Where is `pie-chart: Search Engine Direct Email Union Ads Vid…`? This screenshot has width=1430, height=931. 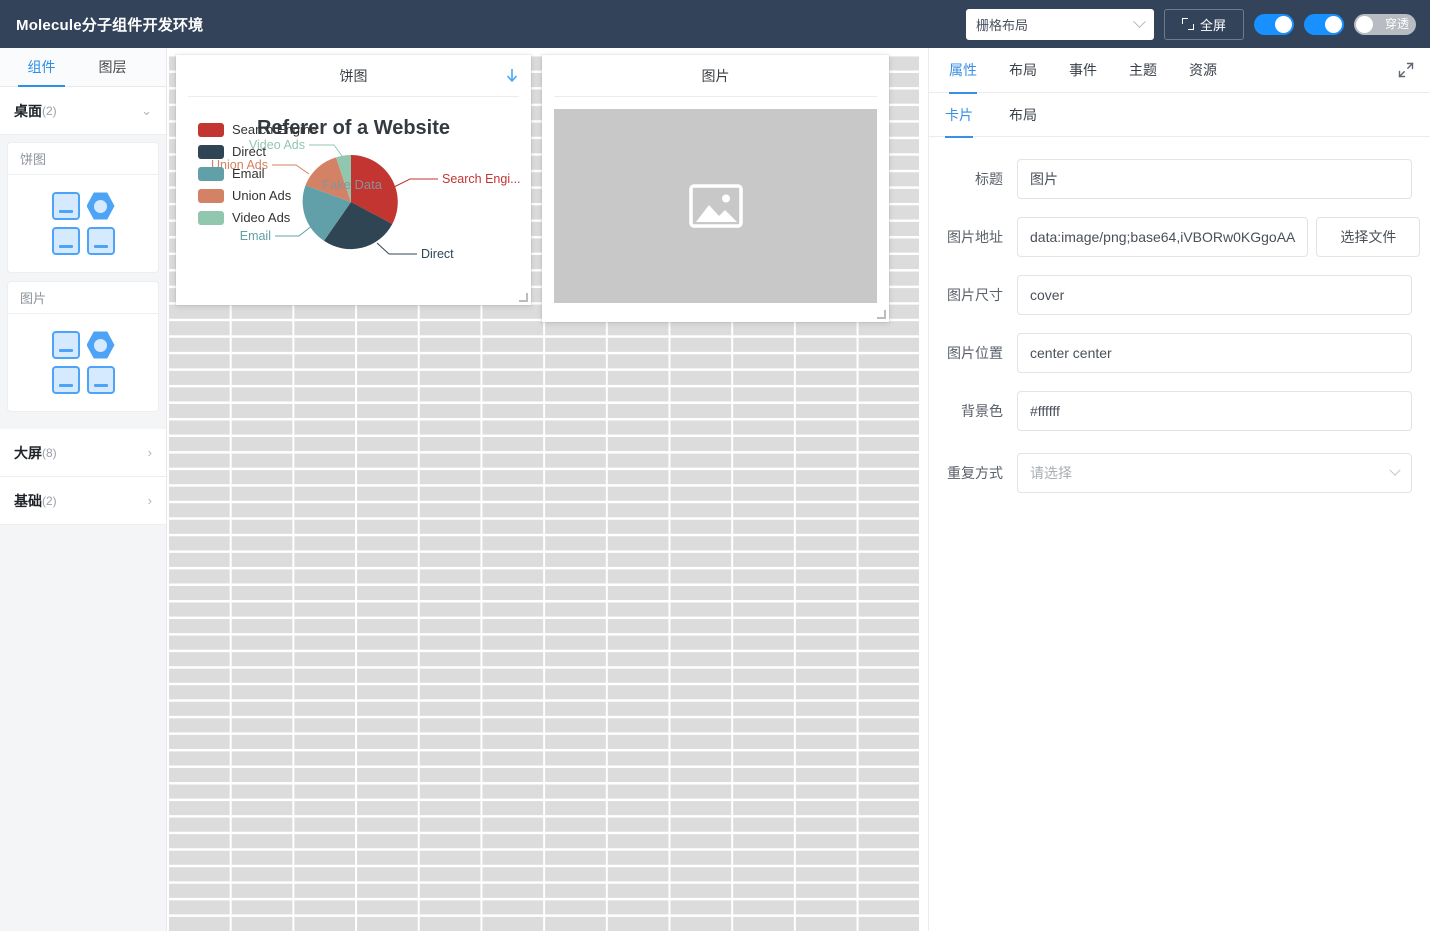 pie-chart: Search Engine Direct Email Union Ads Vid… is located at coordinates (353, 199).